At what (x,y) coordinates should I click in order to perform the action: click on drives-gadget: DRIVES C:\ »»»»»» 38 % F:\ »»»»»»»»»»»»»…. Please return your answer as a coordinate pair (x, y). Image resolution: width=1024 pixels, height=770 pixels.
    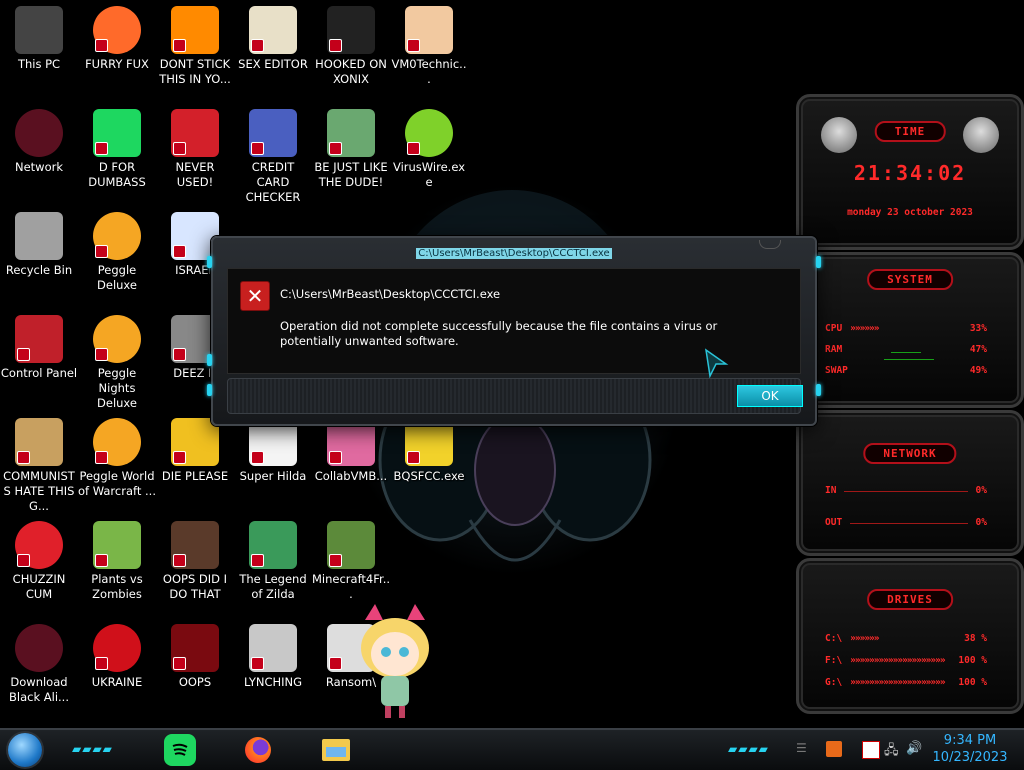
    Looking at the image, I should click on (910, 636).